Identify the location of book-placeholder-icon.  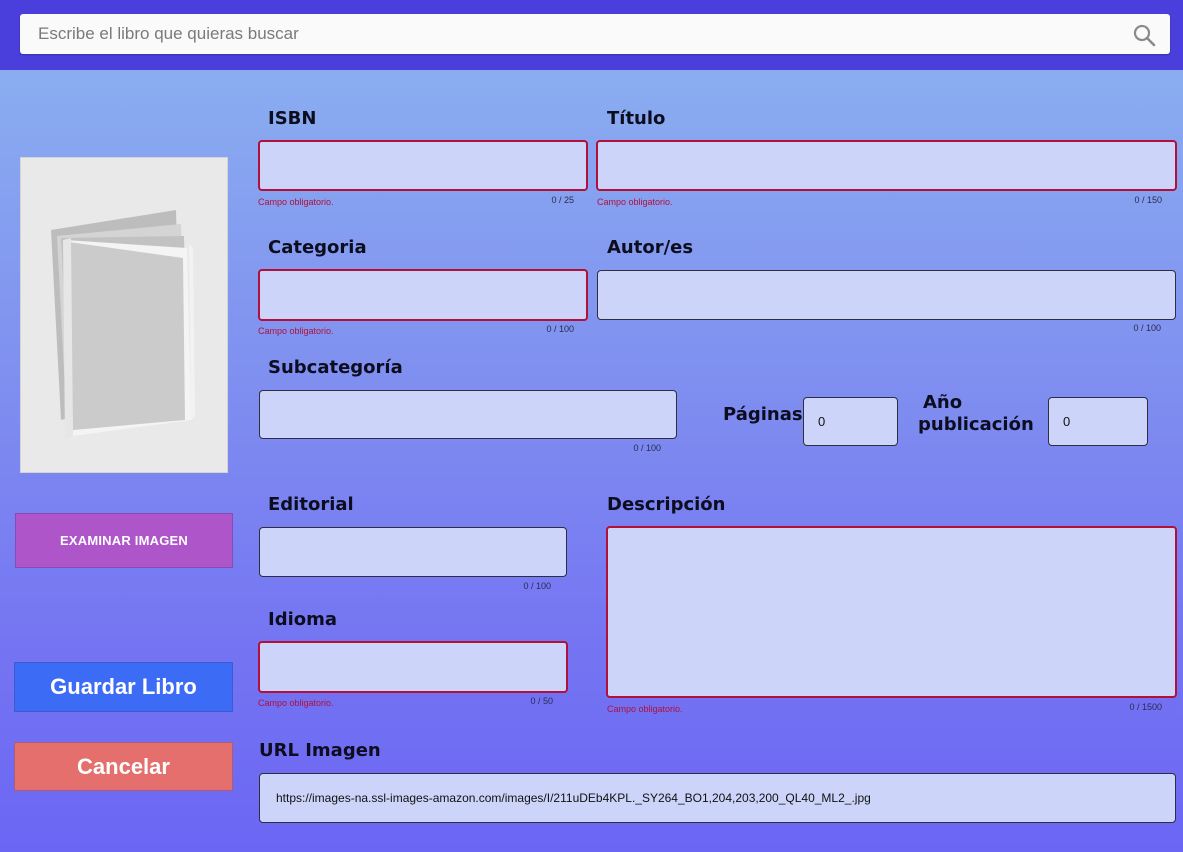
(123, 325).